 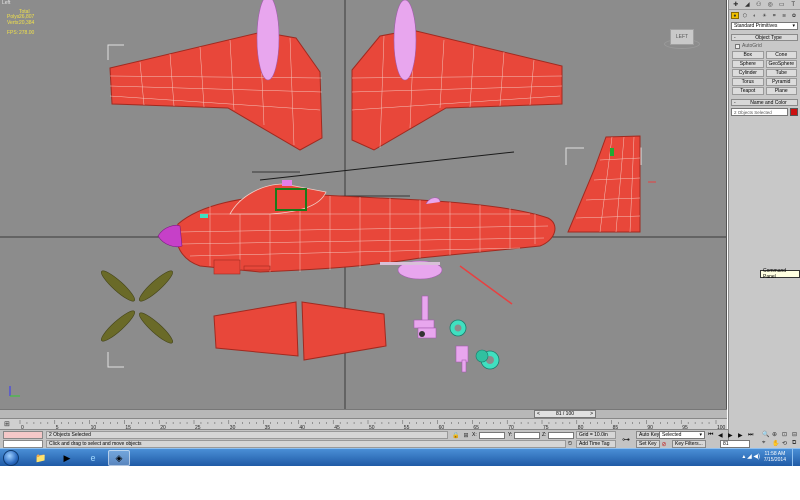 What do you see at coordinates (750, 435) in the screenshot?
I see `go-to-end-icon: ⏭` at bounding box center [750, 435].